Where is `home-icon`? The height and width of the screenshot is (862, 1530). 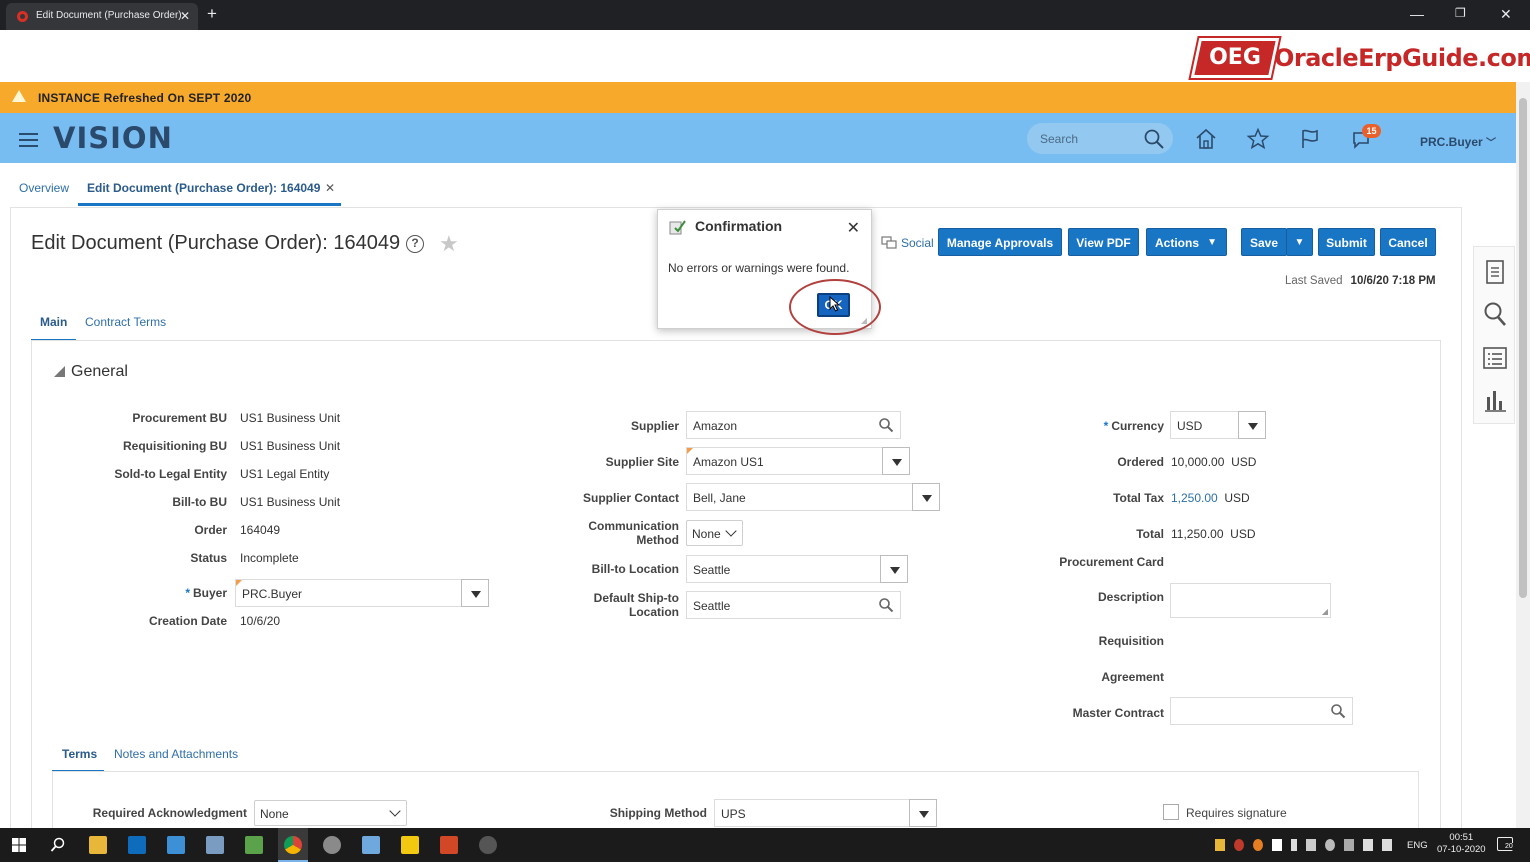
home-icon is located at coordinates (1206, 139).